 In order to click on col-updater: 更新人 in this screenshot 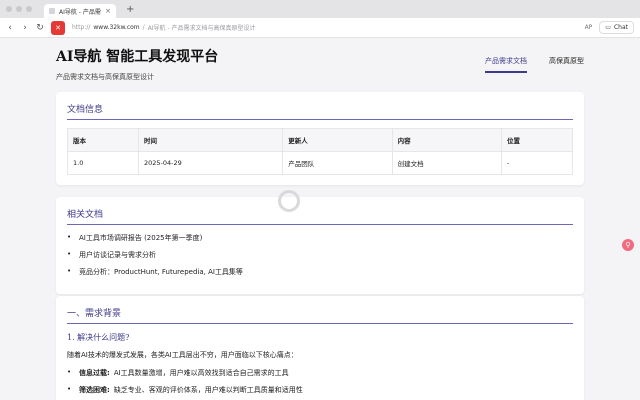, I will do `click(337, 140)`.